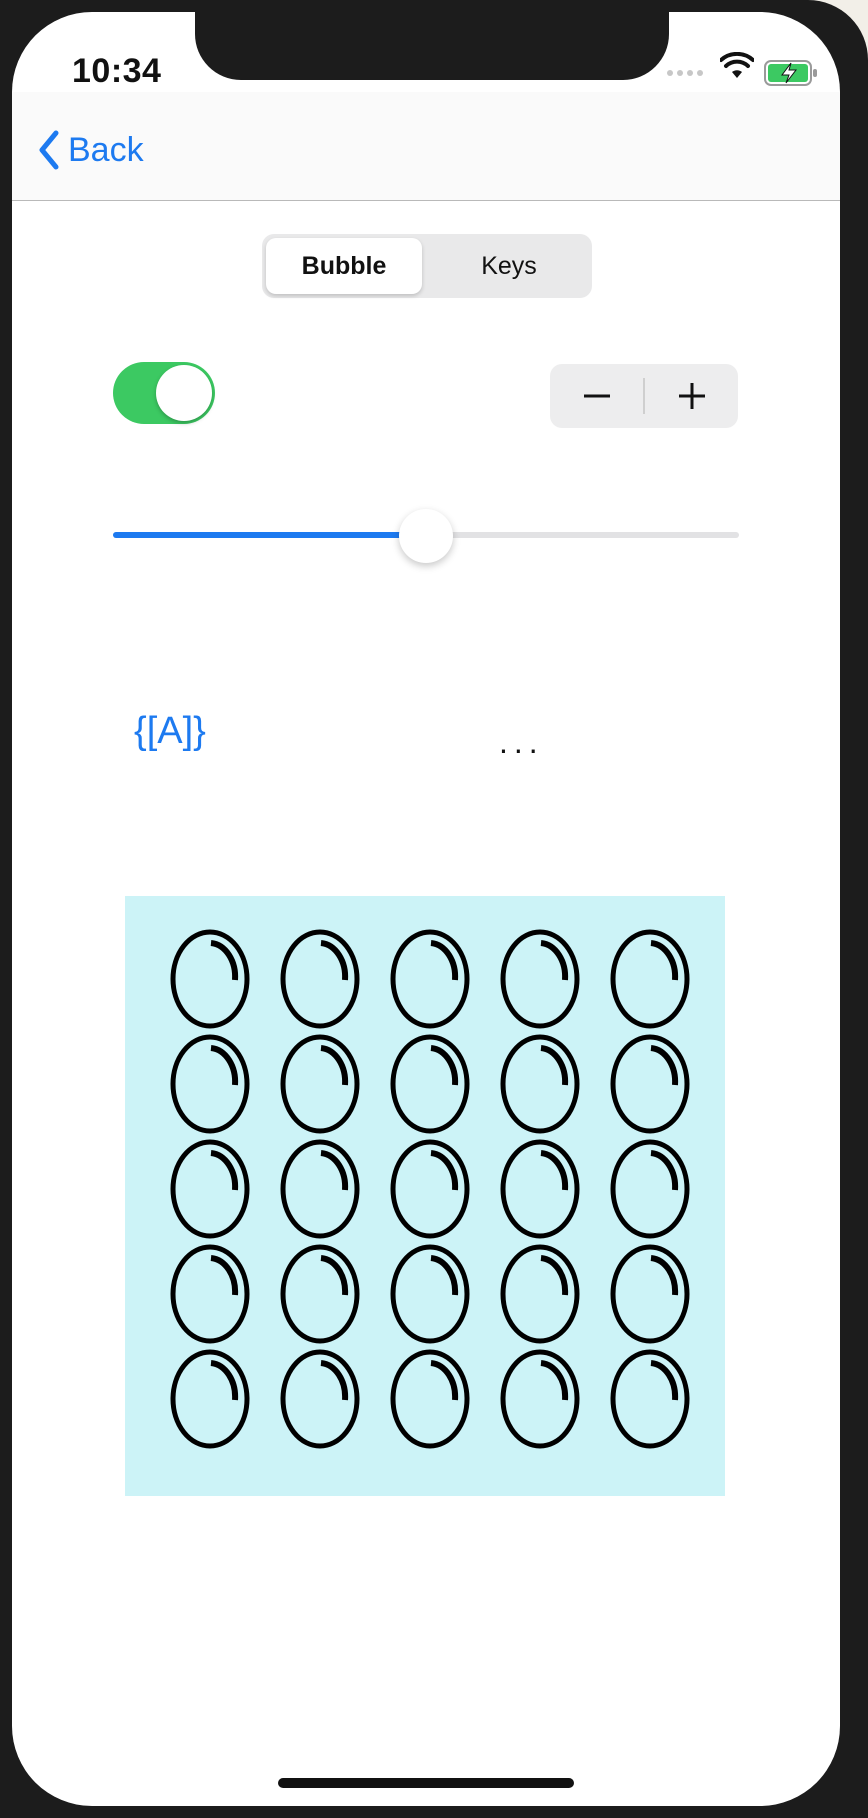 The image size is (868, 1818). Describe the element at coordinates (432, 46) in the screenshot. I see `notch` at that location.